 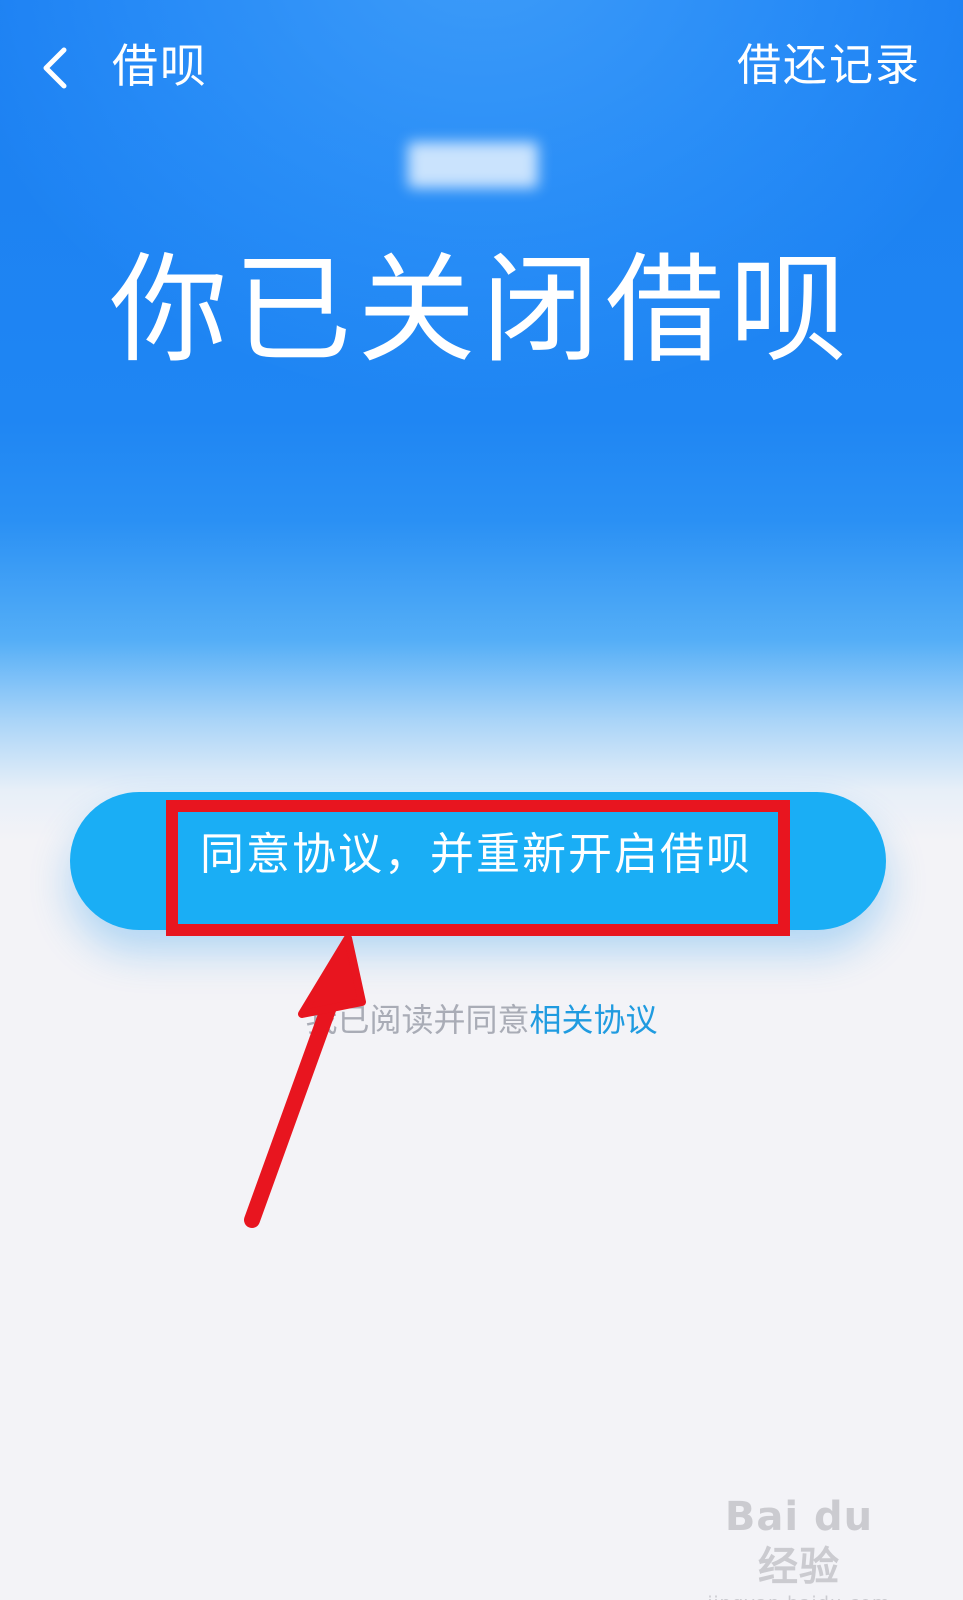 I want to click on agreement-prefix: 我已阅读并同意, so click(x=417, y=1020).